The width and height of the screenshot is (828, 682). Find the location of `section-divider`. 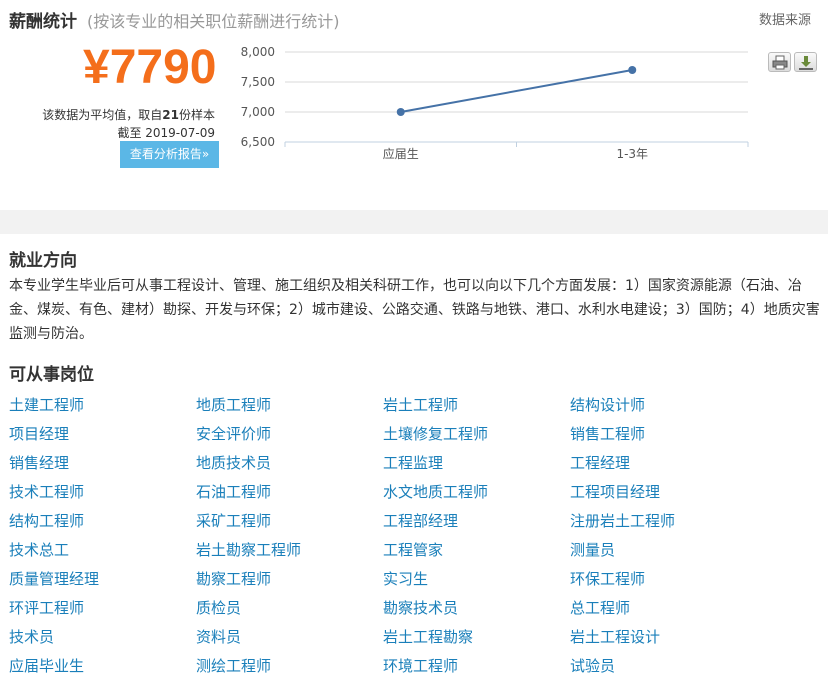

section-divider is located at coordinates (414, 222).